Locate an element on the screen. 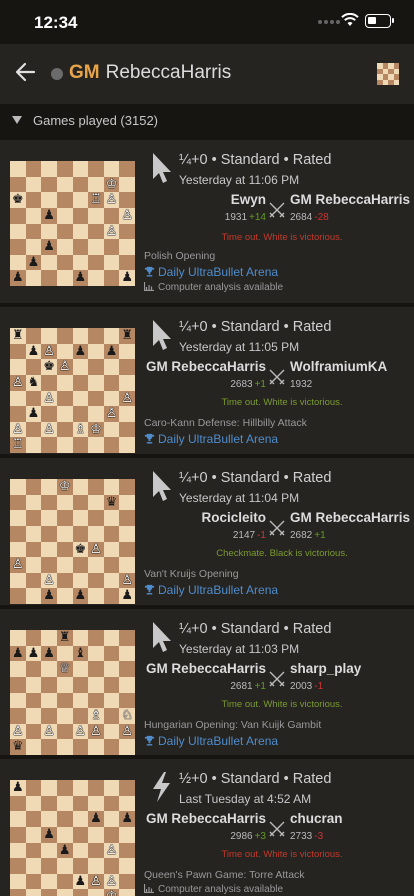 The height and width of the screenshot is (896, 414). board-editor-icon is located at coordinates (388, 74).